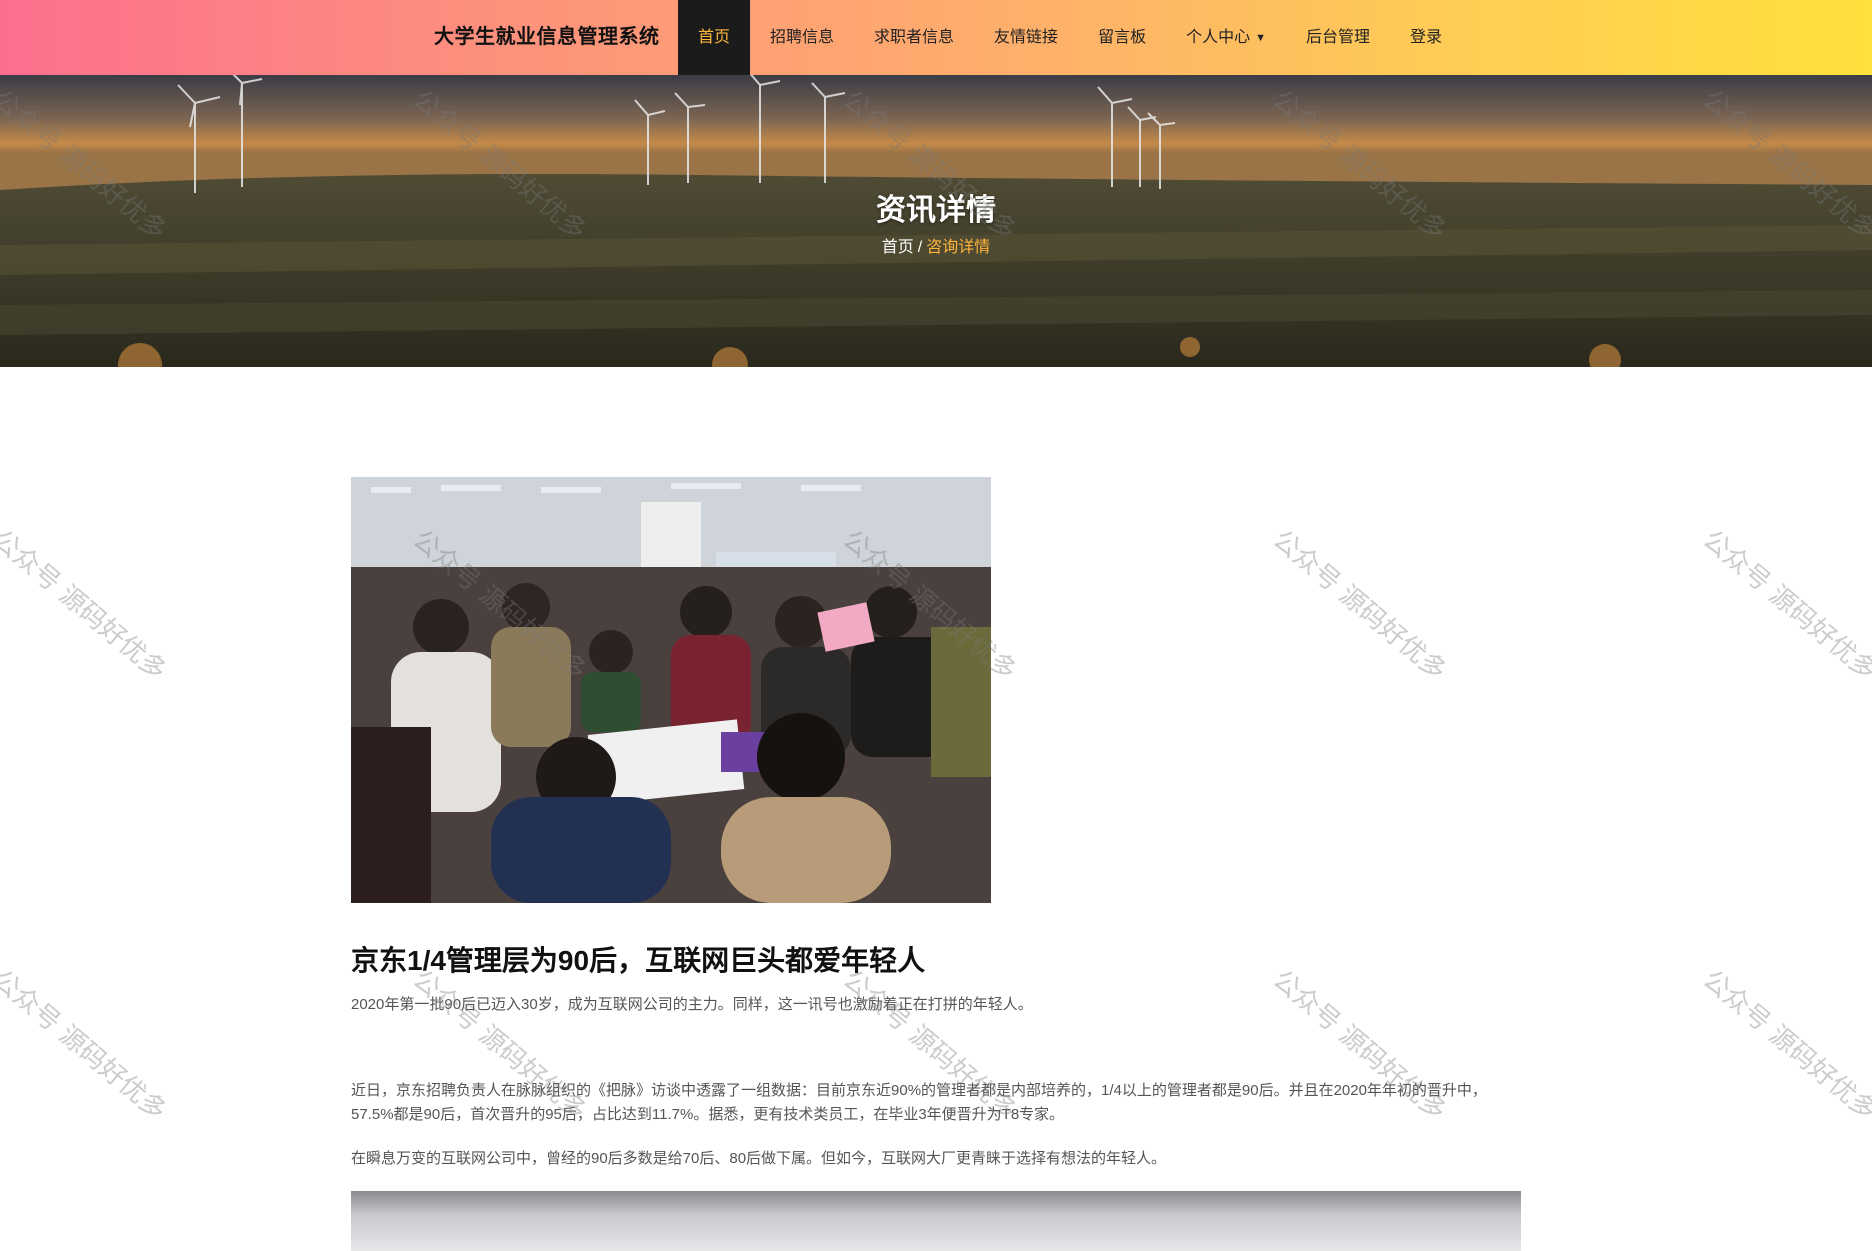 This screenshot has height=1251, width=1872. Describe the element at coordinates (638, 960) in the screenshot. I see `article-title: 京东1/4管理层为90后，互联网巨头都爱年轻人` at that location.